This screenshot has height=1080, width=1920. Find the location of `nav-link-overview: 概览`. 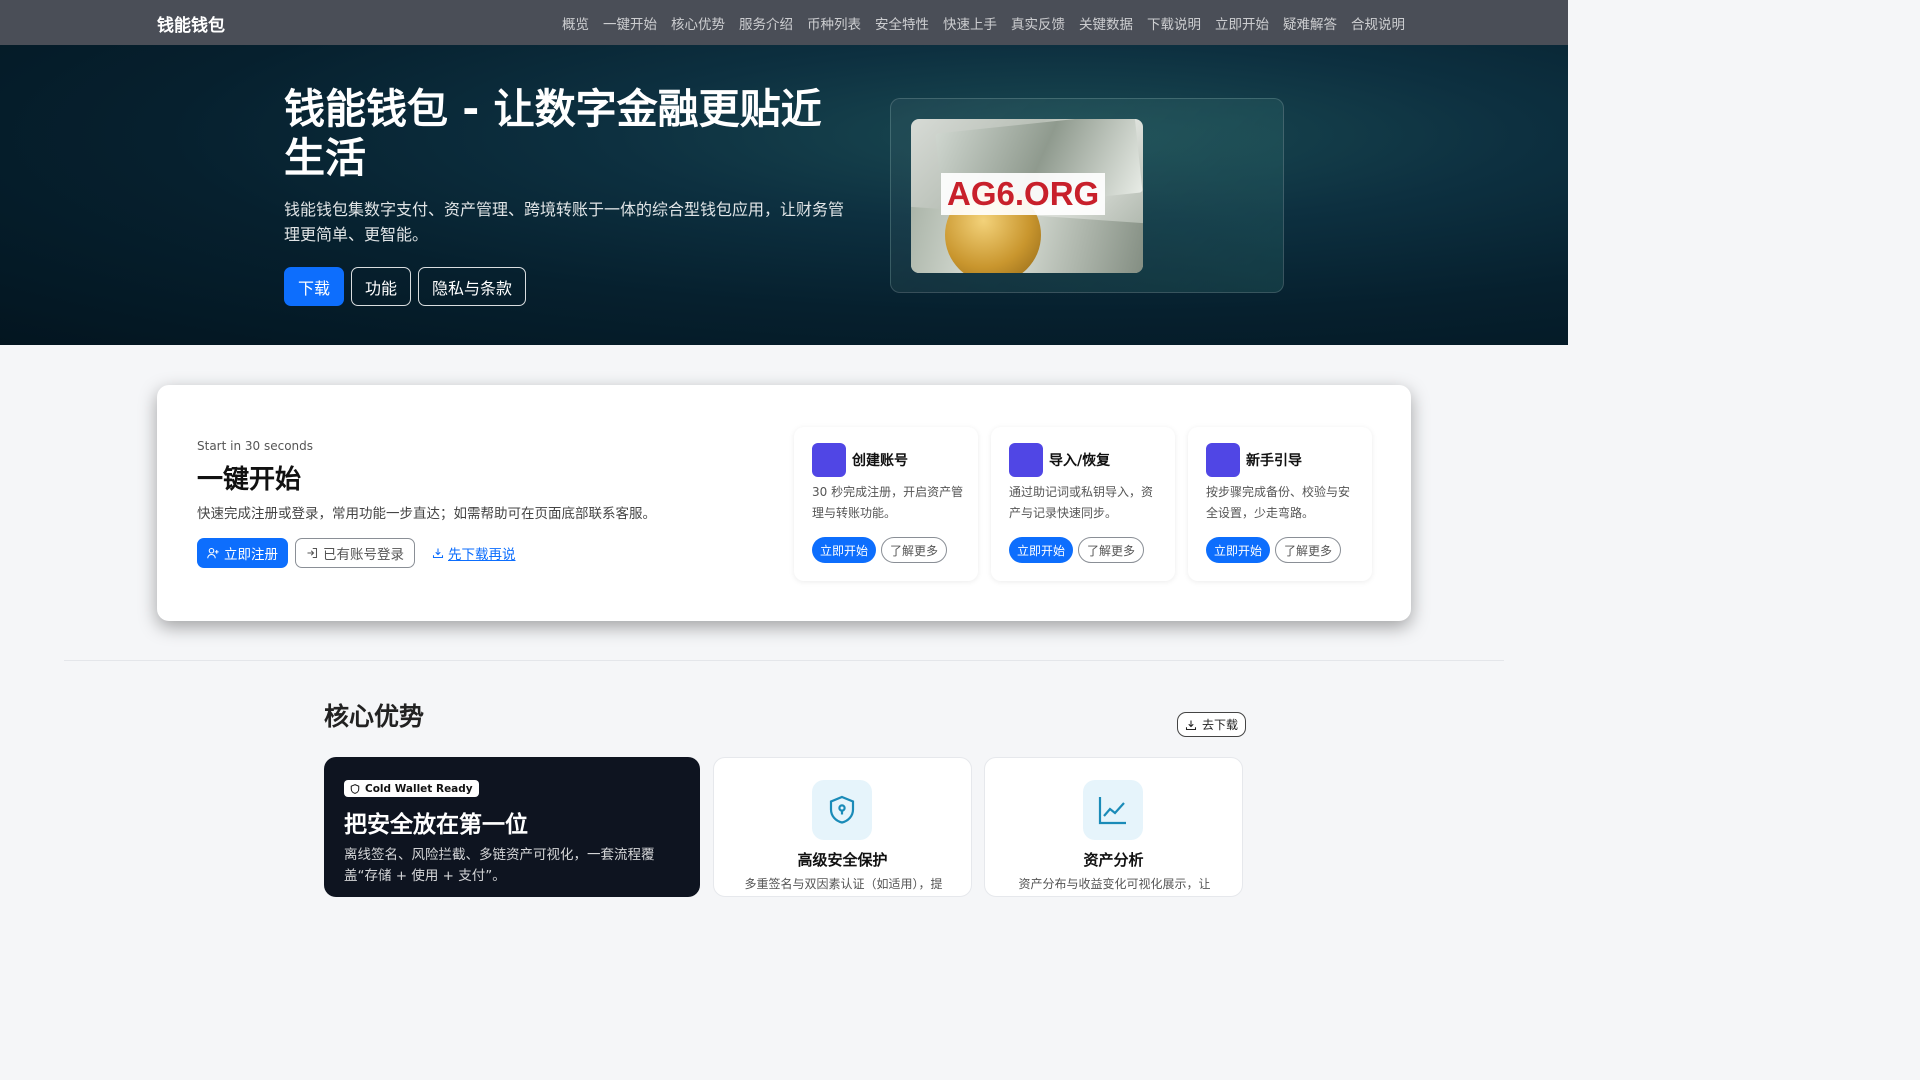

nav-link-overview: 概览 is located at coordinates (575, 23).